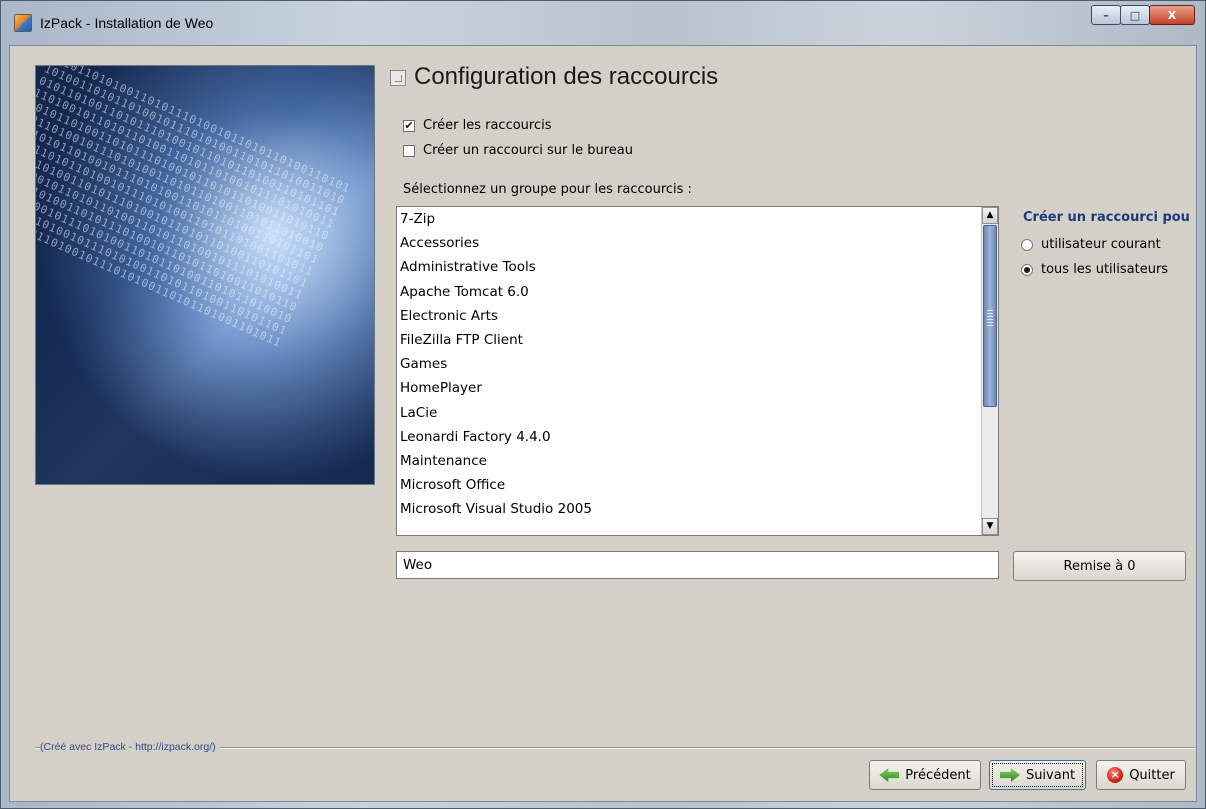 This screenshot has height=809, width=1206. Describe the element at coordinates (688, 219) in the screenshot. I see `list-item: 7-Zip` at that location.